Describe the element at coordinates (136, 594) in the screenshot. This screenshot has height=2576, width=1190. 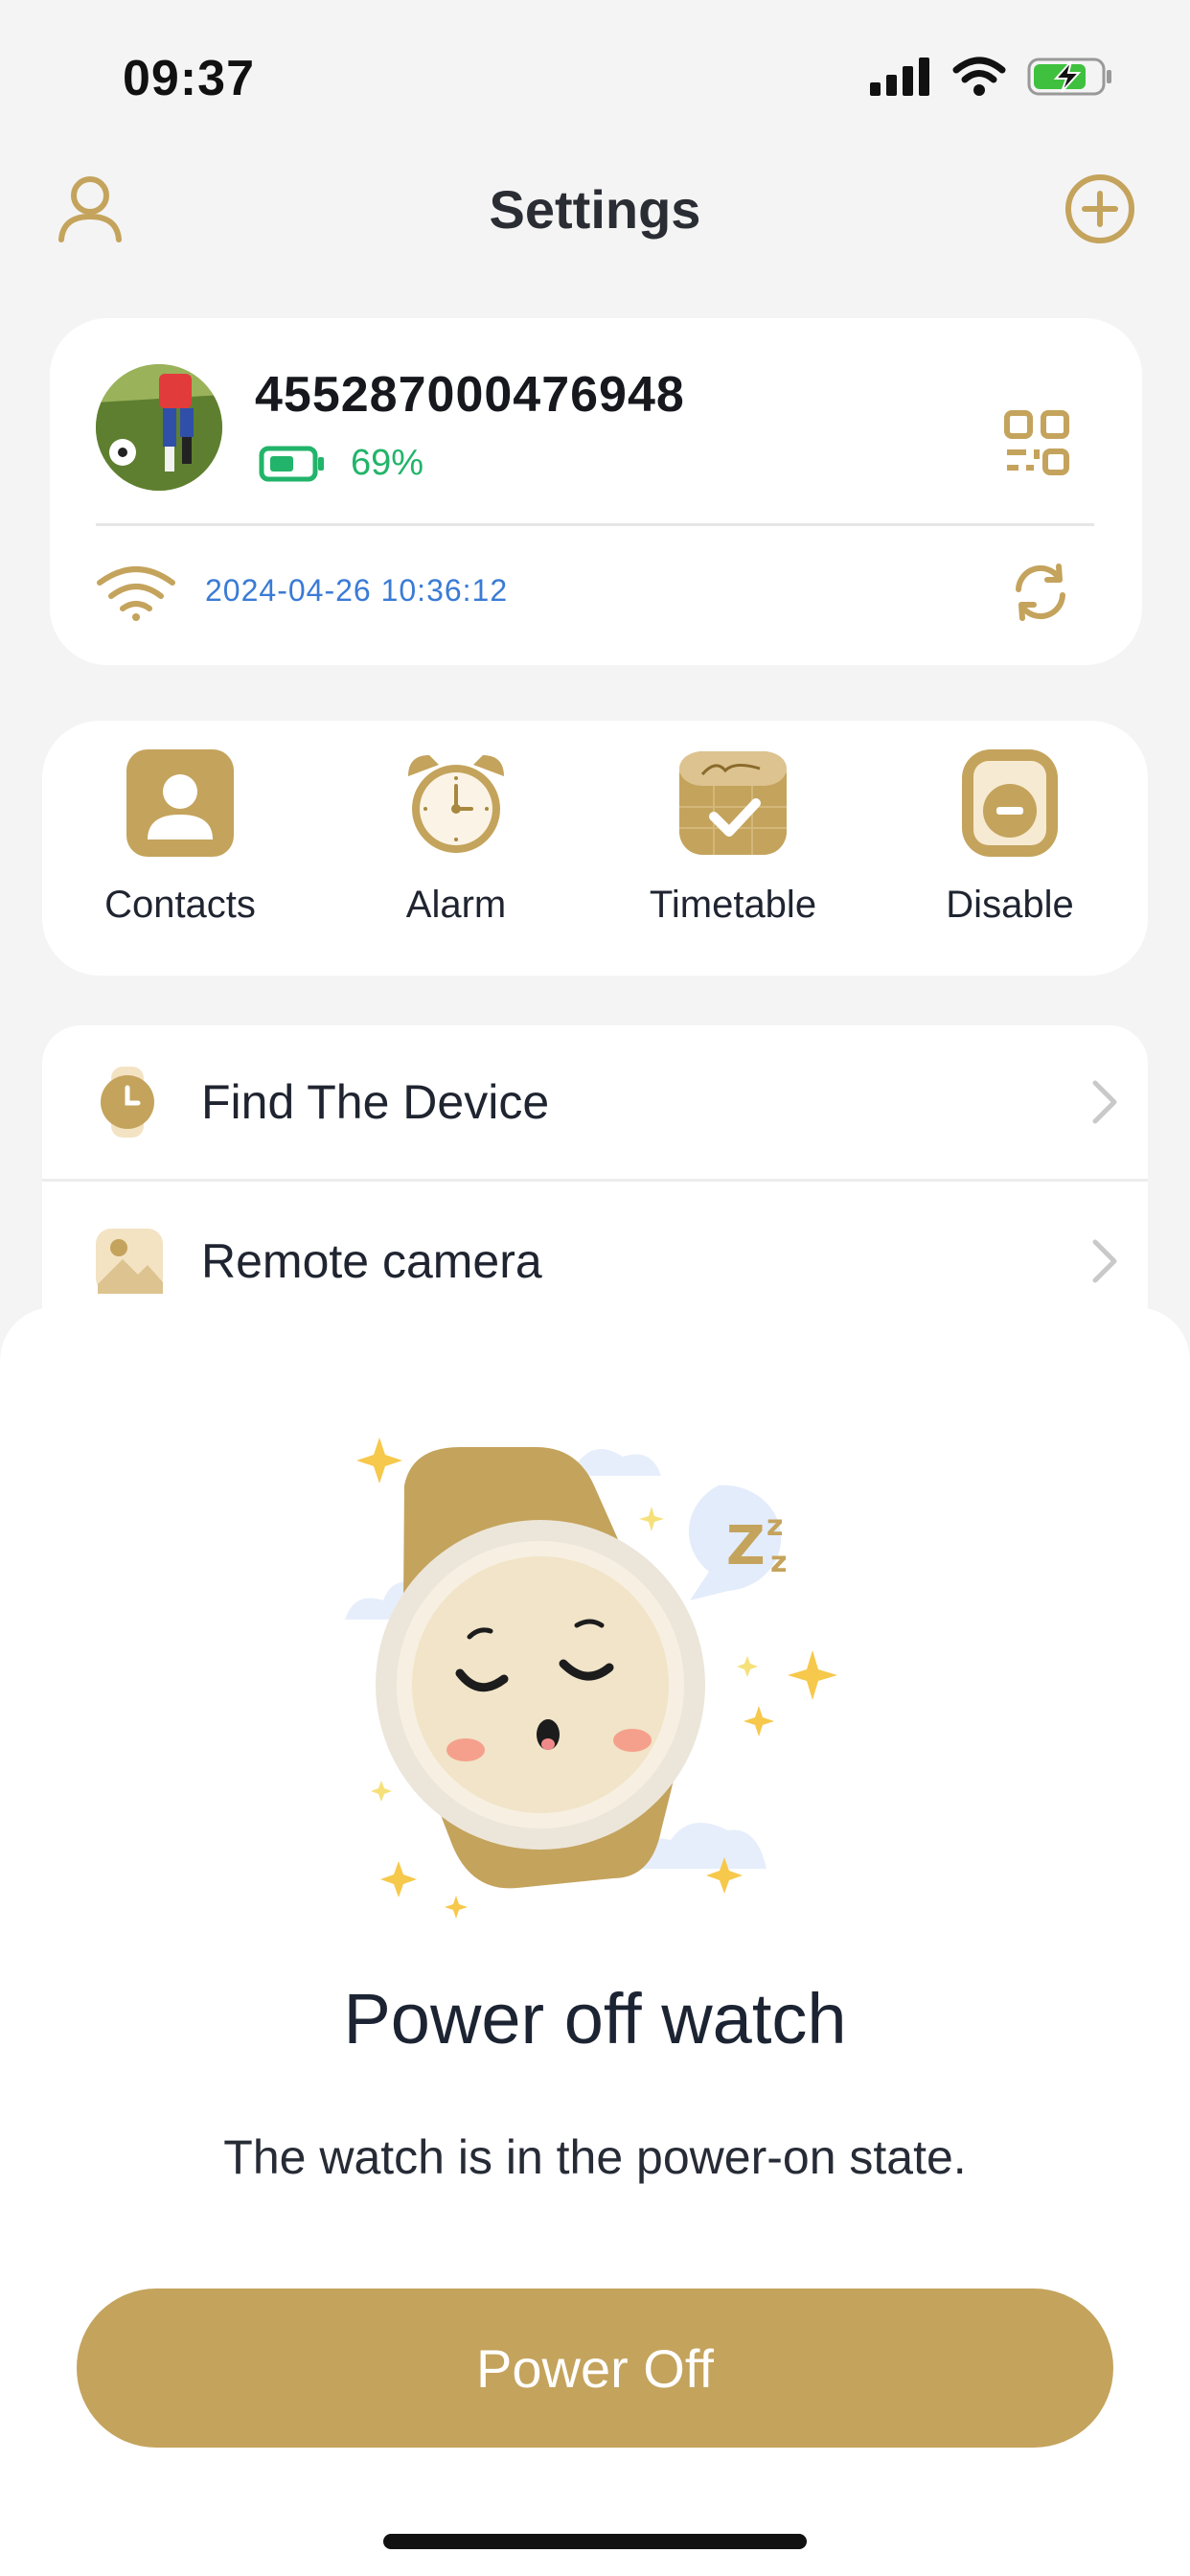
I see `wifi-connection-icon` at that location.